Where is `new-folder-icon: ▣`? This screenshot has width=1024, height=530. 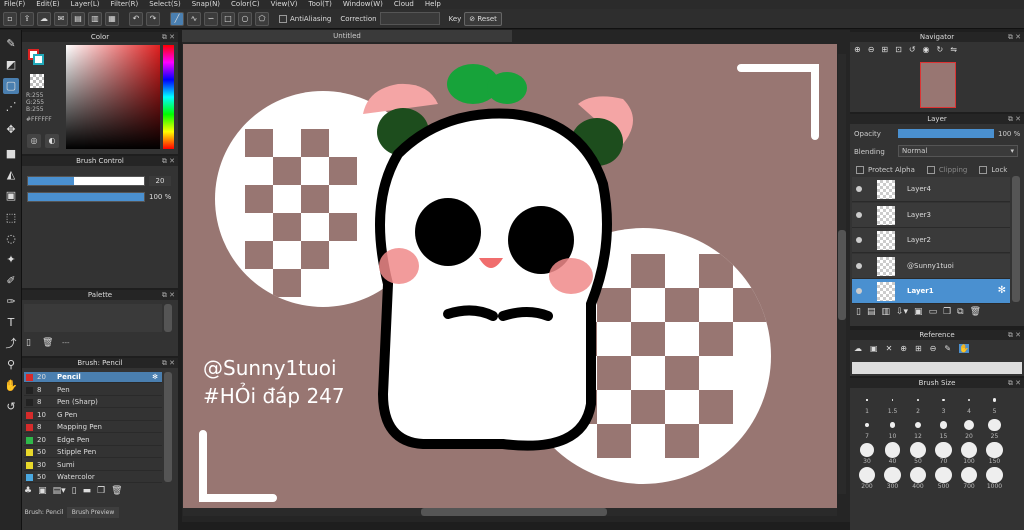
new-folder-icon: ▣ is located at coordinates (918, 314).